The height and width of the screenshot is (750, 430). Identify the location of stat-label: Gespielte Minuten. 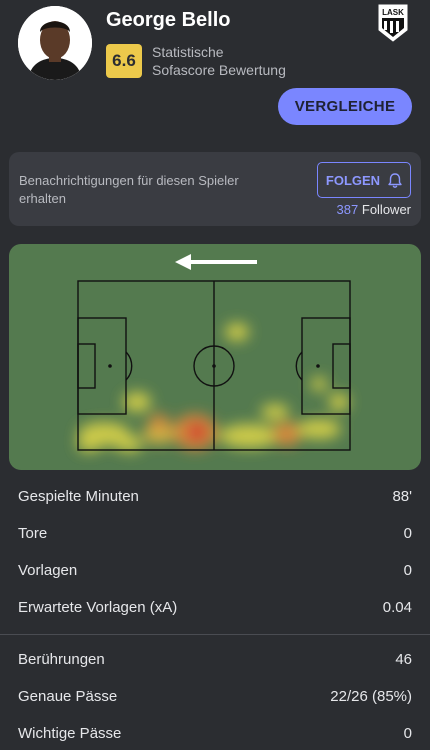
(78, 496).